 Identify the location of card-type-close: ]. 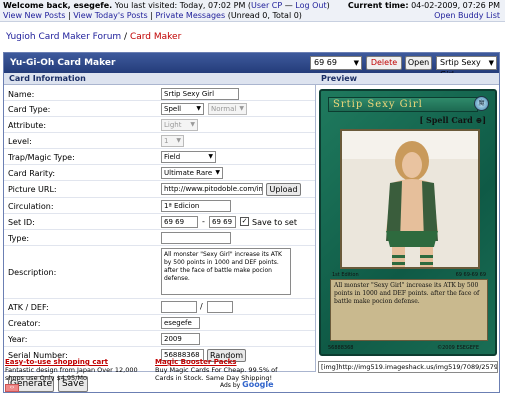
(484, 120).